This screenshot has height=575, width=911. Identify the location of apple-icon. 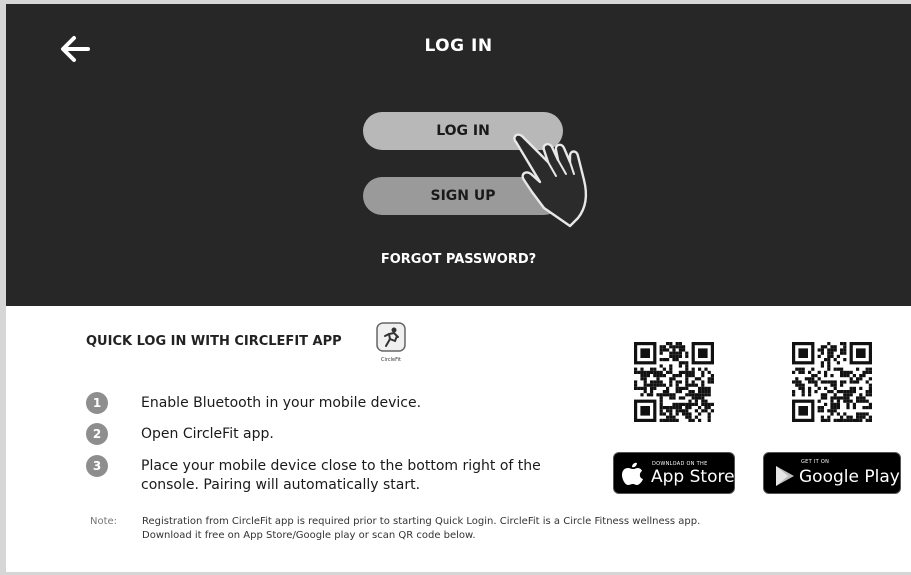
(632, 473).